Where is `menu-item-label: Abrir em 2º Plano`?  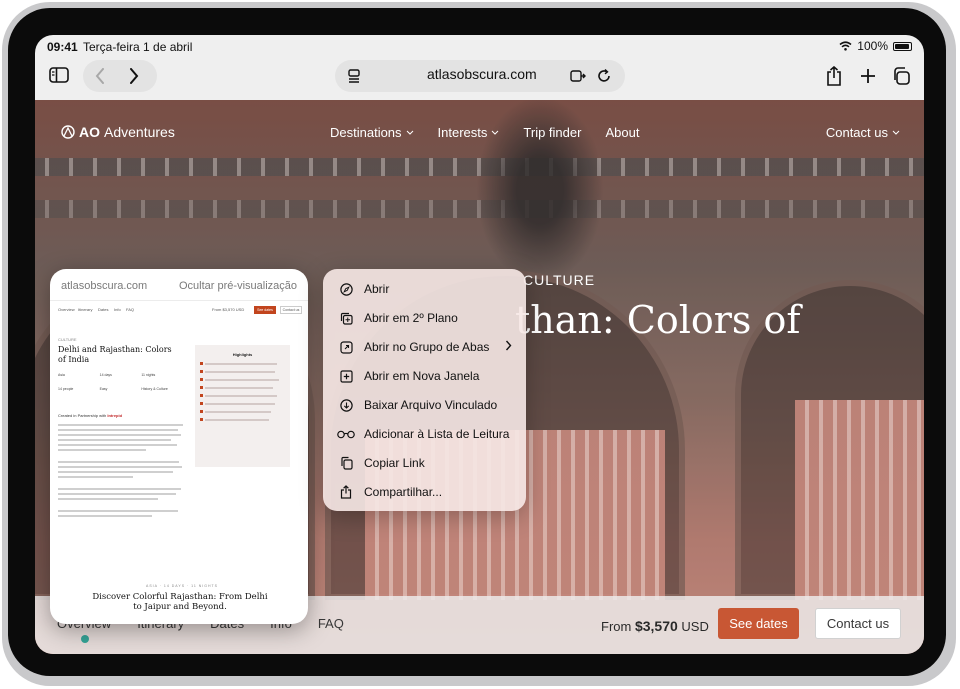
menu-item-label: Abrir em 2º Plano is located at coordinates (411, 318).